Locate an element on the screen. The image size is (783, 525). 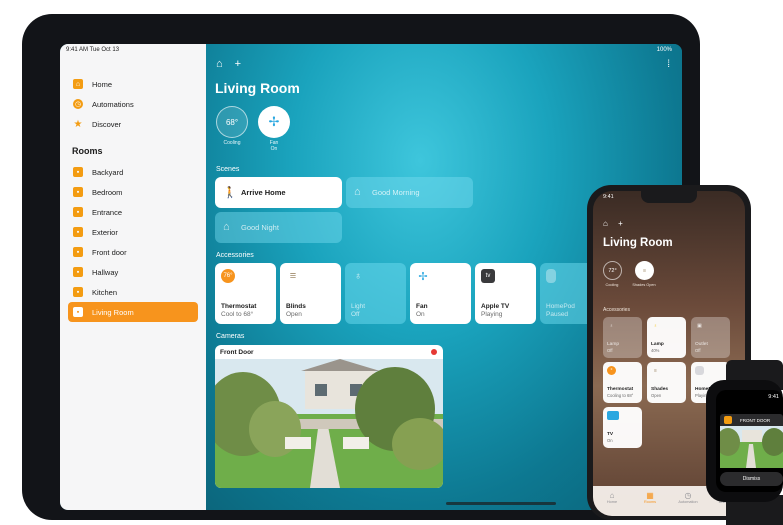
climate-label: Cooling is located at coordinates (232, 143).